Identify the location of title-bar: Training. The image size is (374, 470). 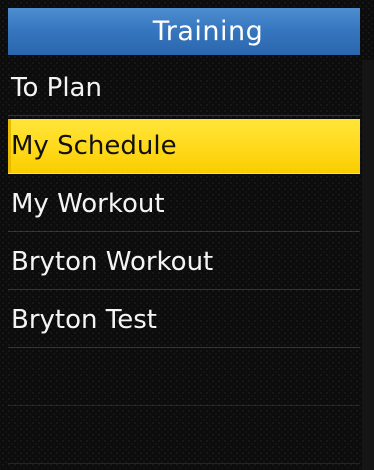
(184, 31).